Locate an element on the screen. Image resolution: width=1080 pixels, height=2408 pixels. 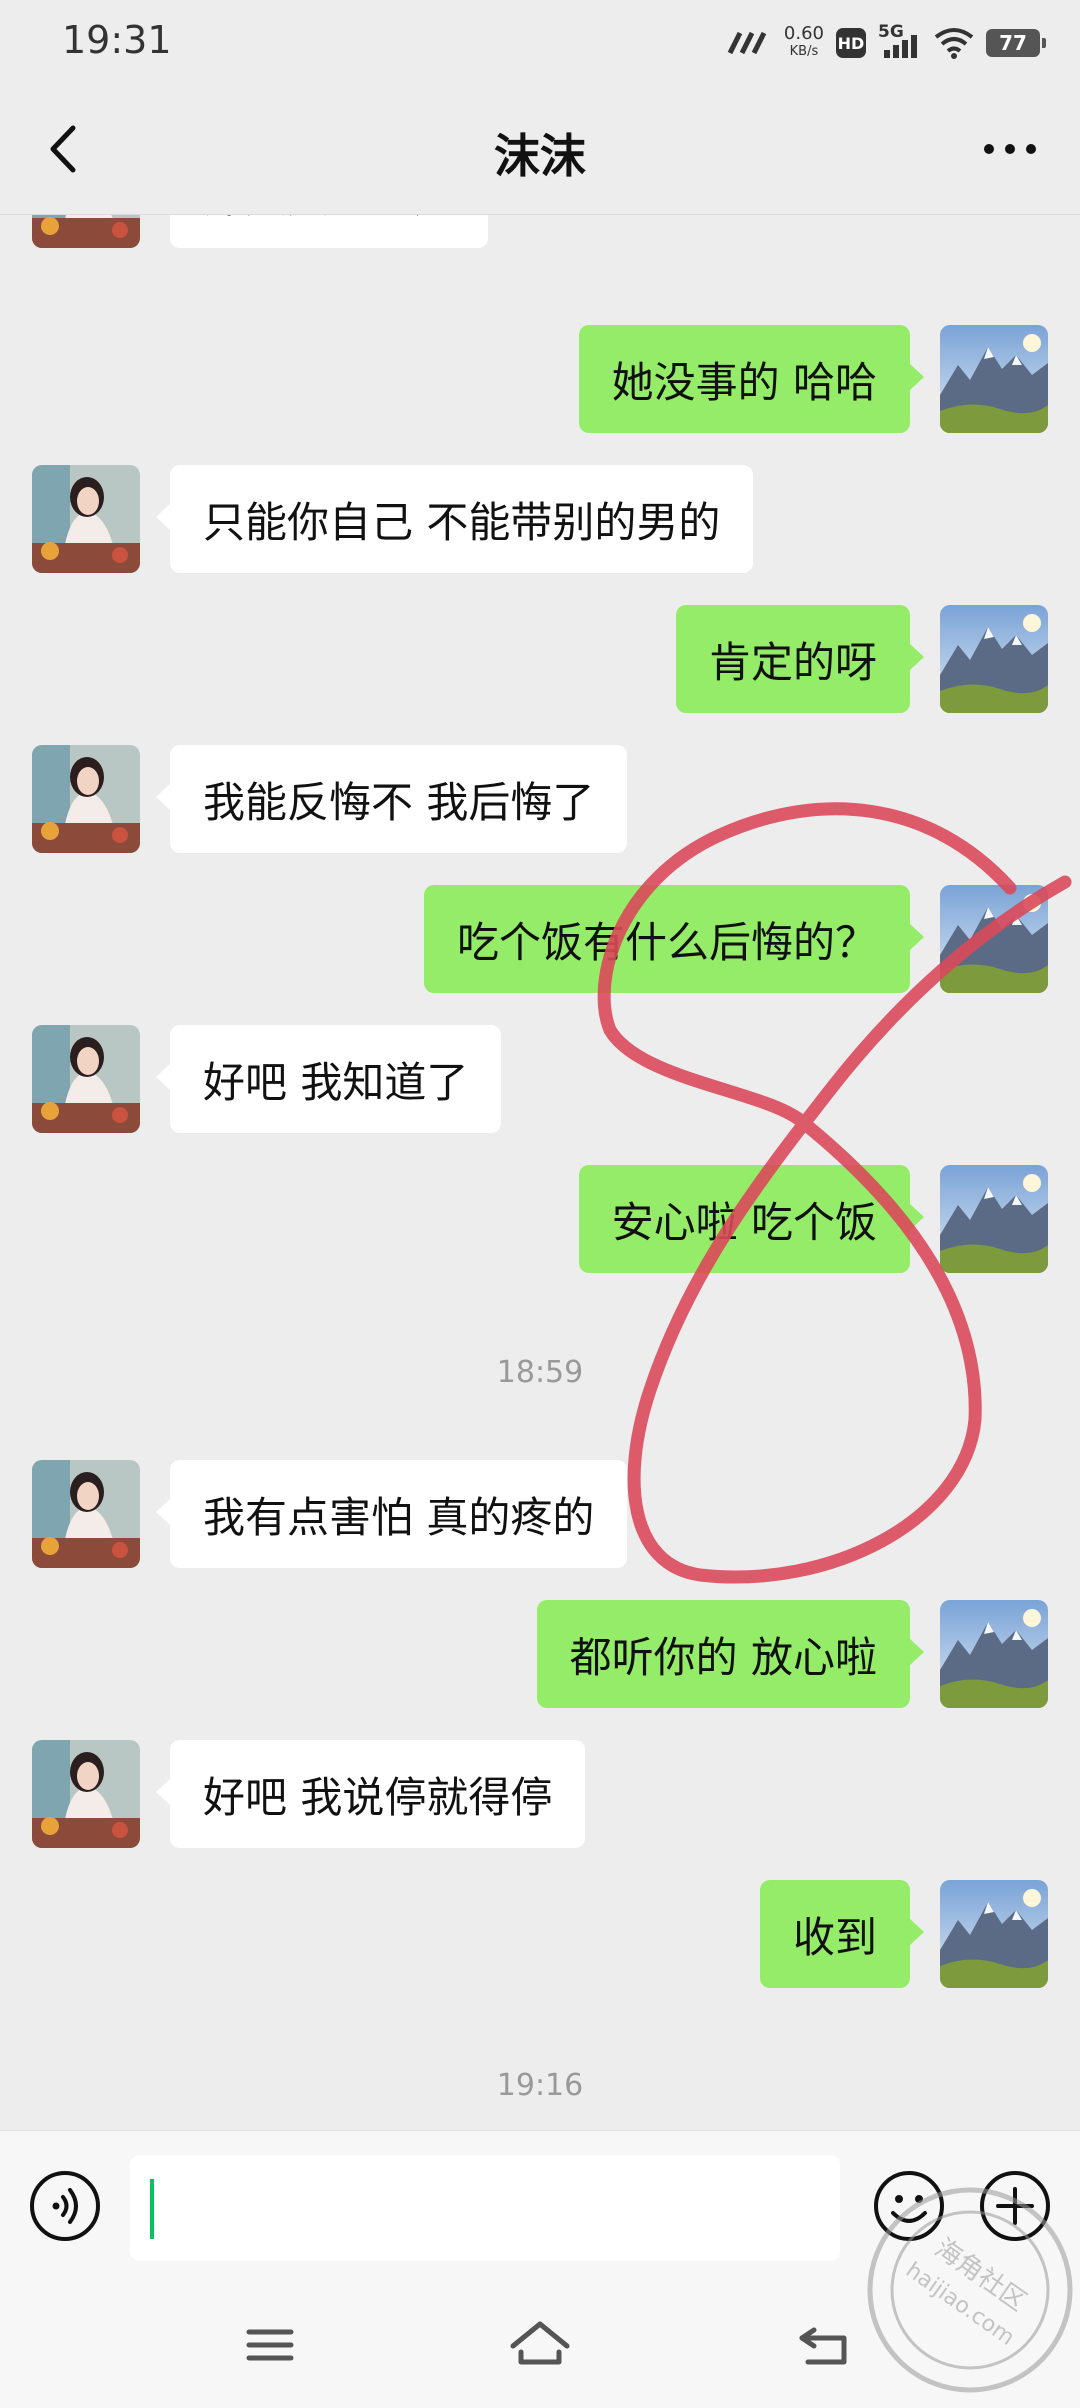
message-bubble-incoming: 我有点害怕 真的疼的 is located at coordinates (391, 1514).